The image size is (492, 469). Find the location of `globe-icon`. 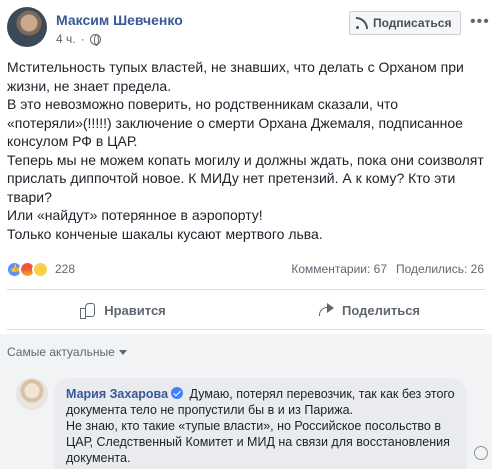

globe-icon is located at coordinates (95, 39).